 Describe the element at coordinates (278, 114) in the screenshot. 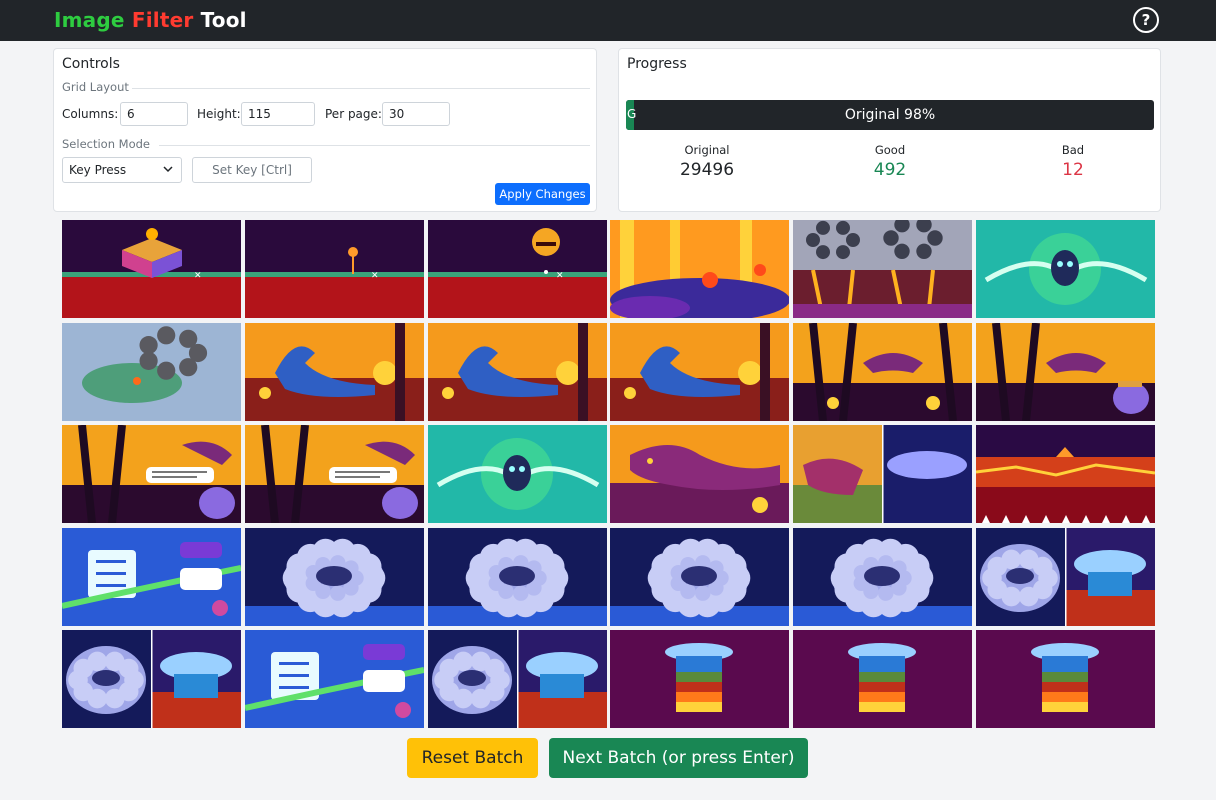

I see `height-input: 115` at that location.